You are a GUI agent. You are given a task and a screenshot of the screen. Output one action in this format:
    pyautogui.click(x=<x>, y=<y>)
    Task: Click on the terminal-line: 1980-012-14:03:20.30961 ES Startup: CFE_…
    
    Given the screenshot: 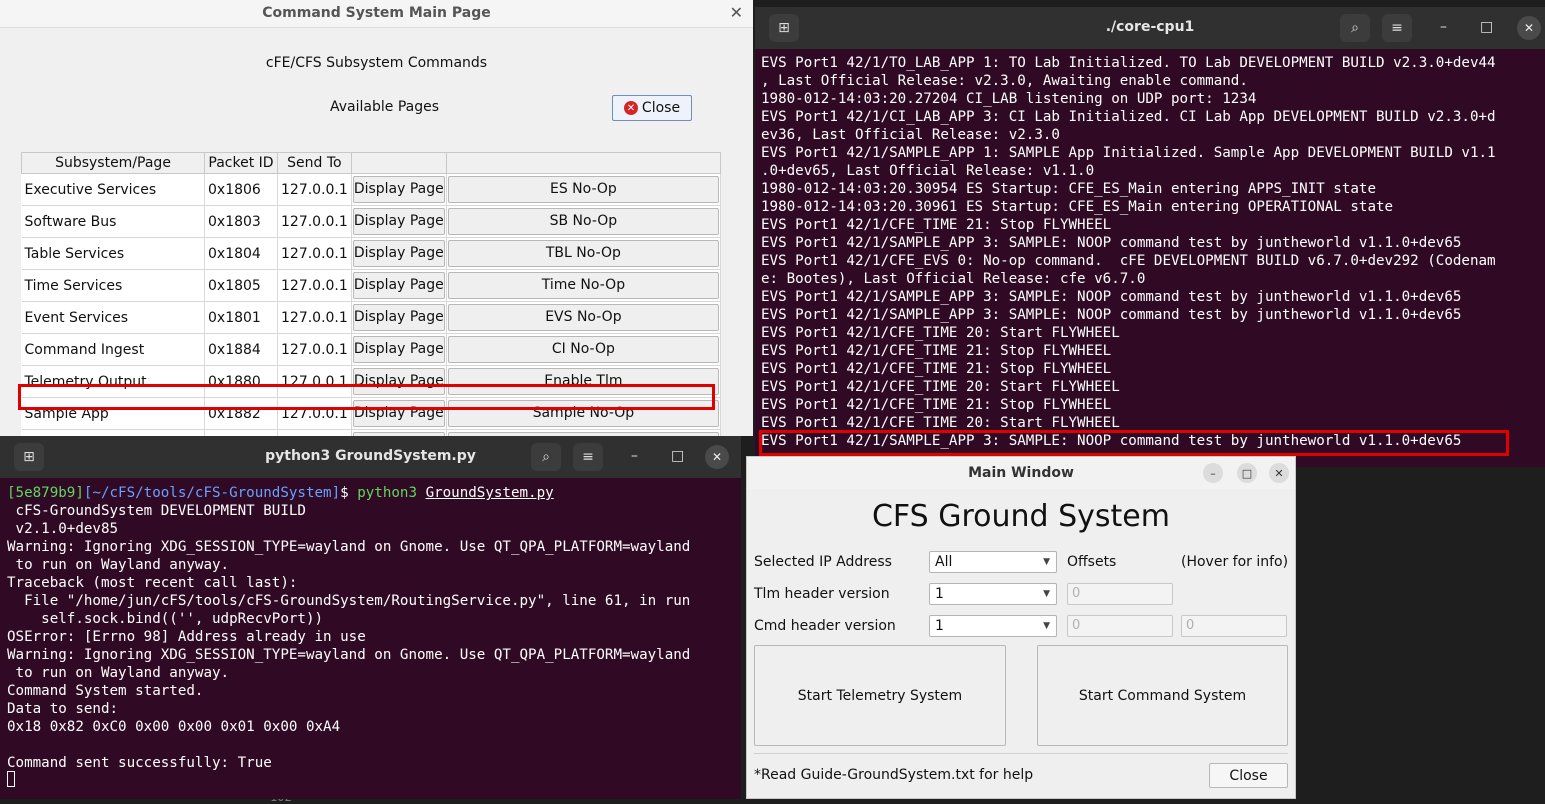 What is the action you would take?
    pyautogui.click(x=1077, y=207)
    